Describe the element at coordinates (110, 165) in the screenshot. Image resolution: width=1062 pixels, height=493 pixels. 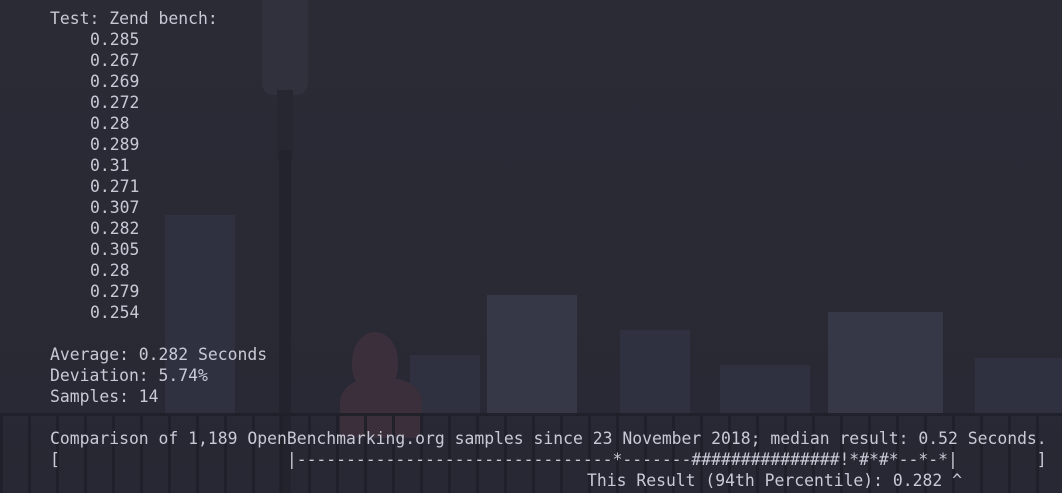
I see `sample-value: 0.31` at that location.